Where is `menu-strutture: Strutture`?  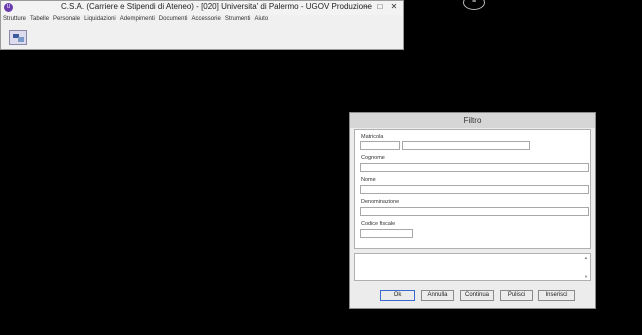 menu-strutture: Strutture is located at coordinates (14, 20).